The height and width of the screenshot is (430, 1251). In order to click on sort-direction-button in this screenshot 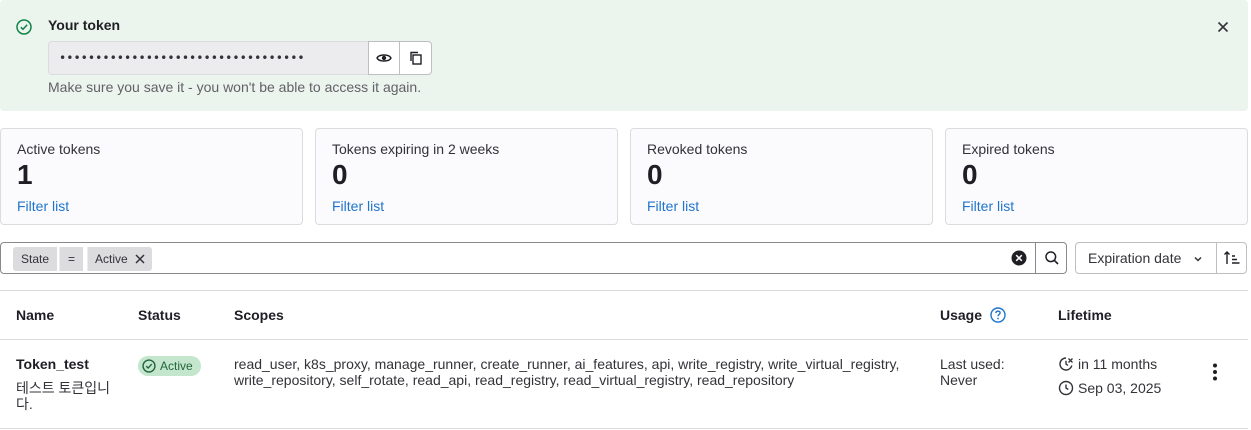, I will do `click(1231, 258)`.